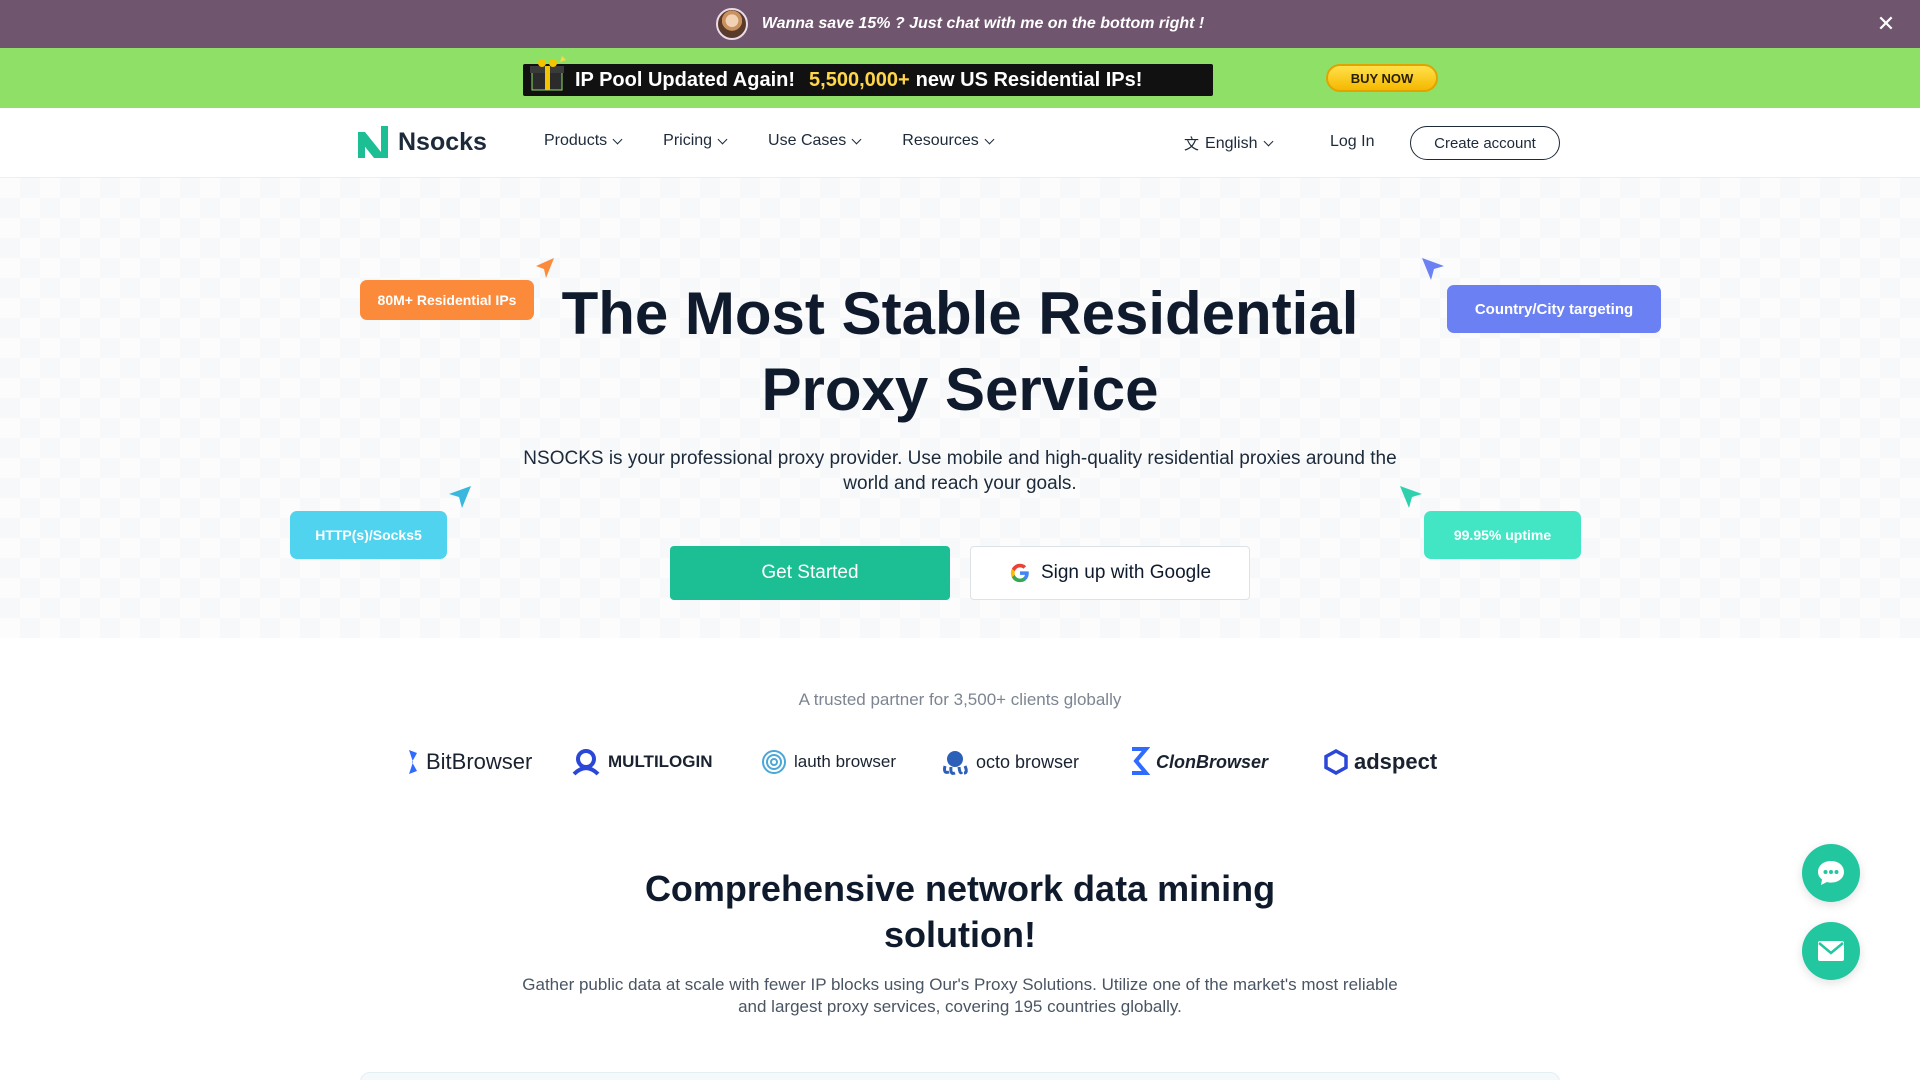 This screenshot has width=1920, height=1080. Describe the element at coordinates (447, 300) in the screenshot. I see `tag-residential-ips: 80M+ Residential IPs` at that location.